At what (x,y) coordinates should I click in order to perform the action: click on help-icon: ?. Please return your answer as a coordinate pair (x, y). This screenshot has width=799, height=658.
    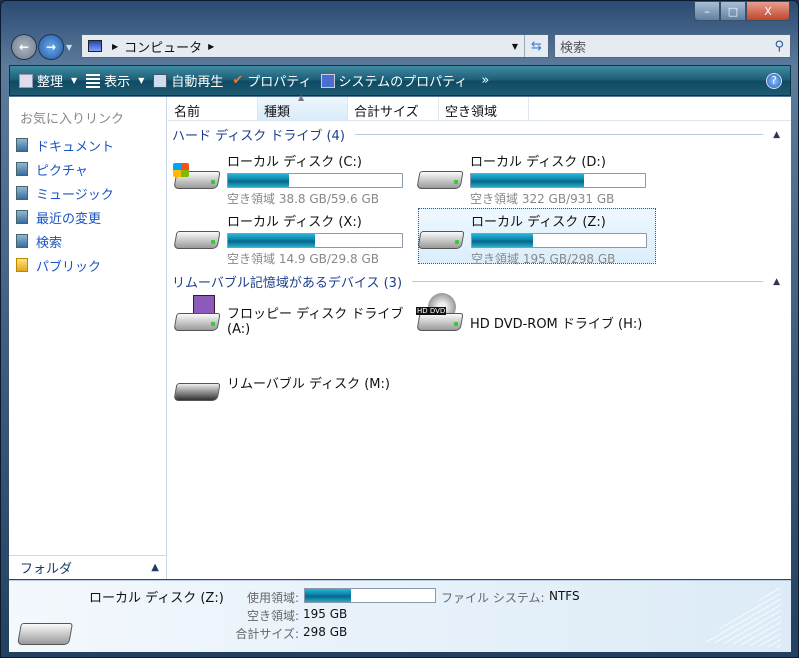
    Looking at the image, I should click on (774, 80).